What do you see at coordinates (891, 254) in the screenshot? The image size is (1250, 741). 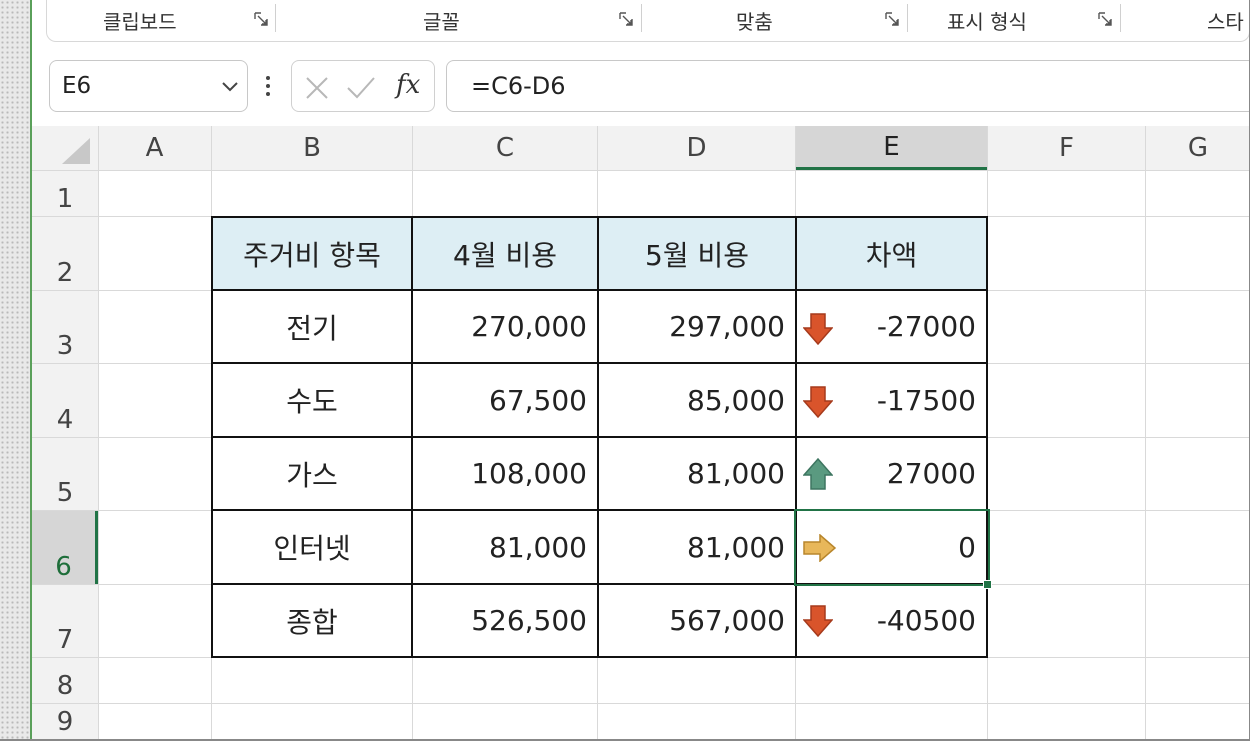 I see `table-header-diff: 차액` at bounding box center [891, 254].